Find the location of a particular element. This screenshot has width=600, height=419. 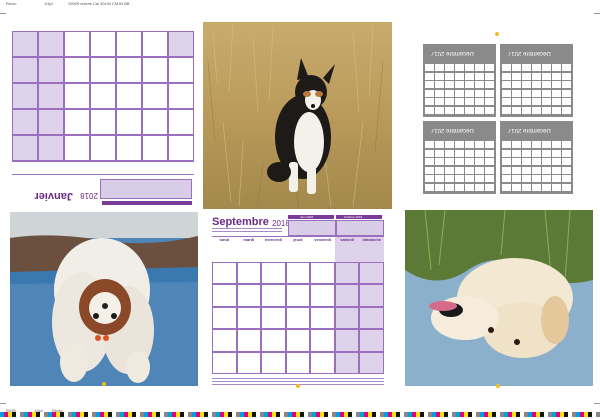

slug-top-left: Recto is located at coordinates (11, 3).